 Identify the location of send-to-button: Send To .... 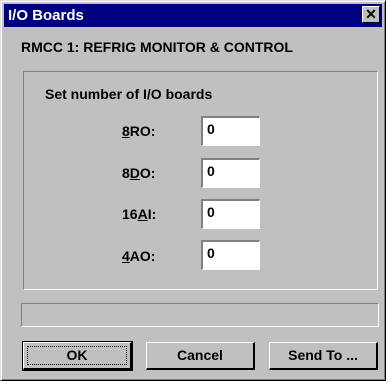
(323, 356).